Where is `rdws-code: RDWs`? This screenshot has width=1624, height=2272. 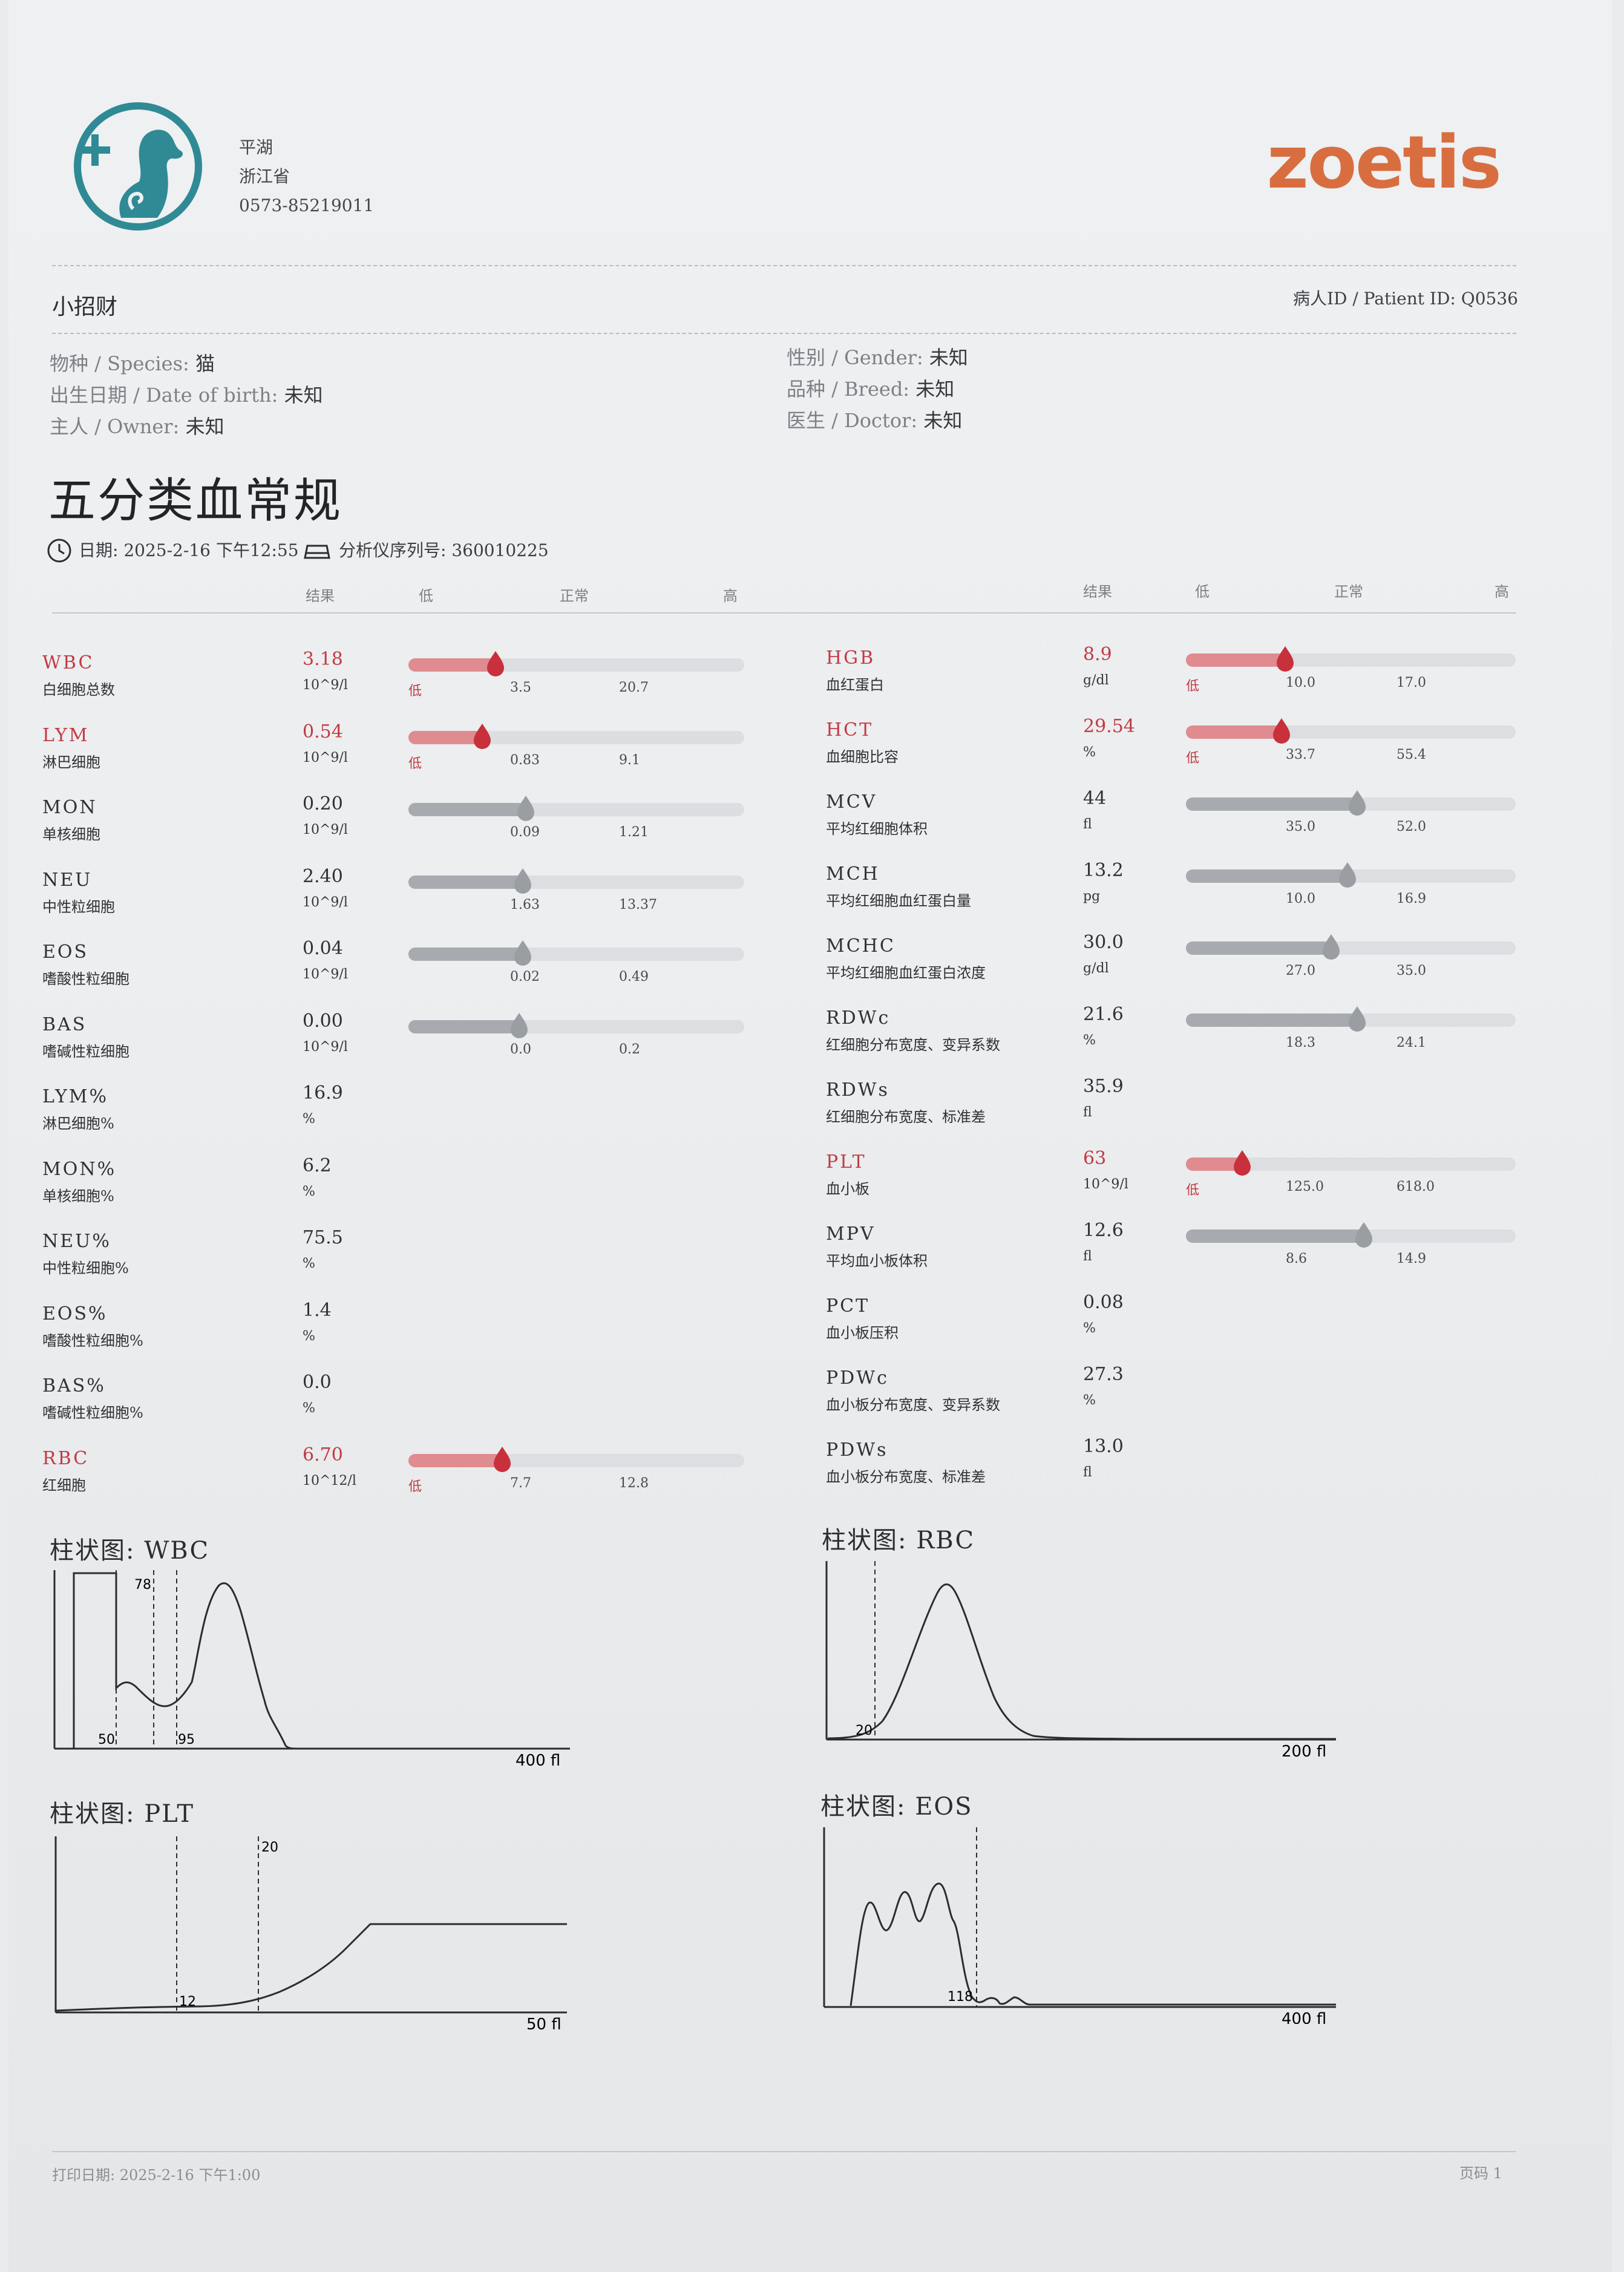 rdws-code: RDWs is located at coordinates (857, 1090).